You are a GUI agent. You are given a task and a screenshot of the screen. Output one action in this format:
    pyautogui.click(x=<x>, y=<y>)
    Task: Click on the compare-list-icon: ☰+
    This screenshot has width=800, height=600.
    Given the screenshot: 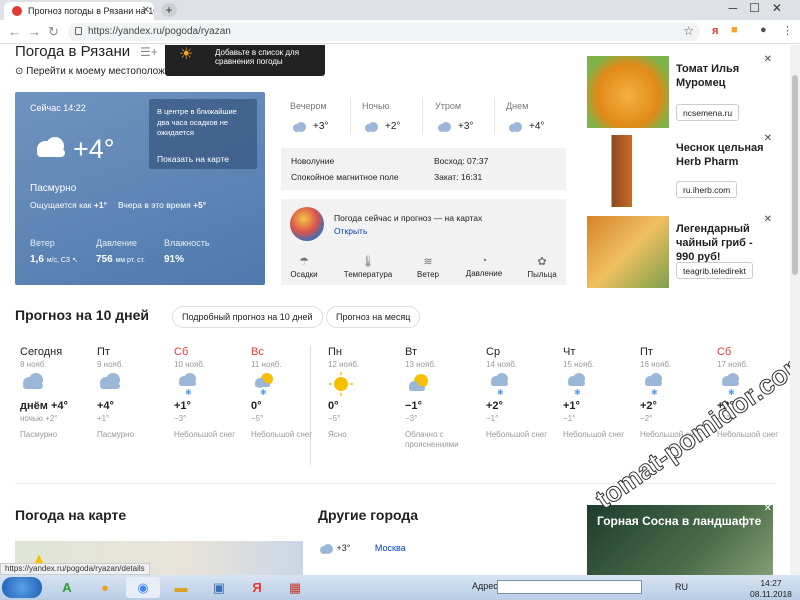 What is the action you would take?
    pyautogui.click(x=149, y=52)
    